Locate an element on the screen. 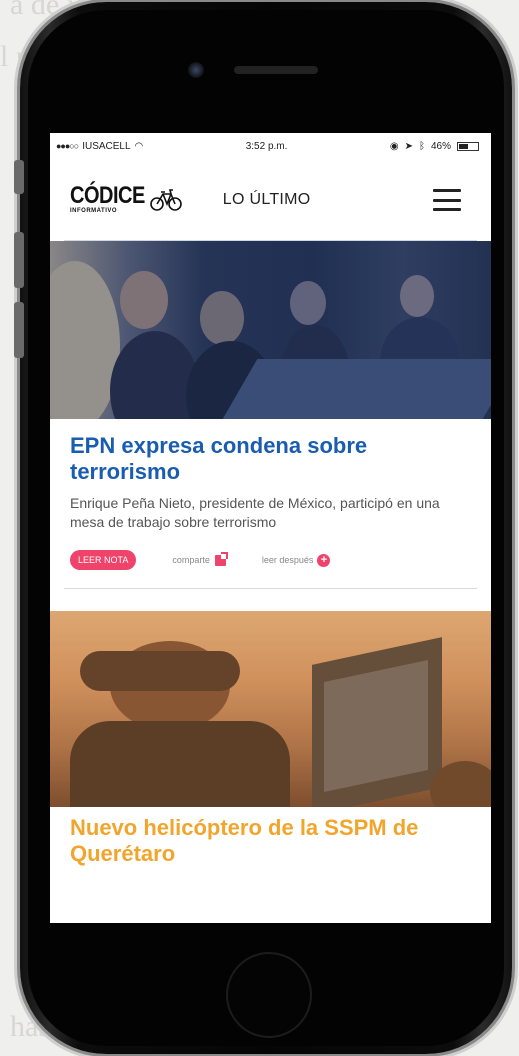 This screenshot has height=1056, width=519. battery-percent: 46% is located at coordinates (440, 146).